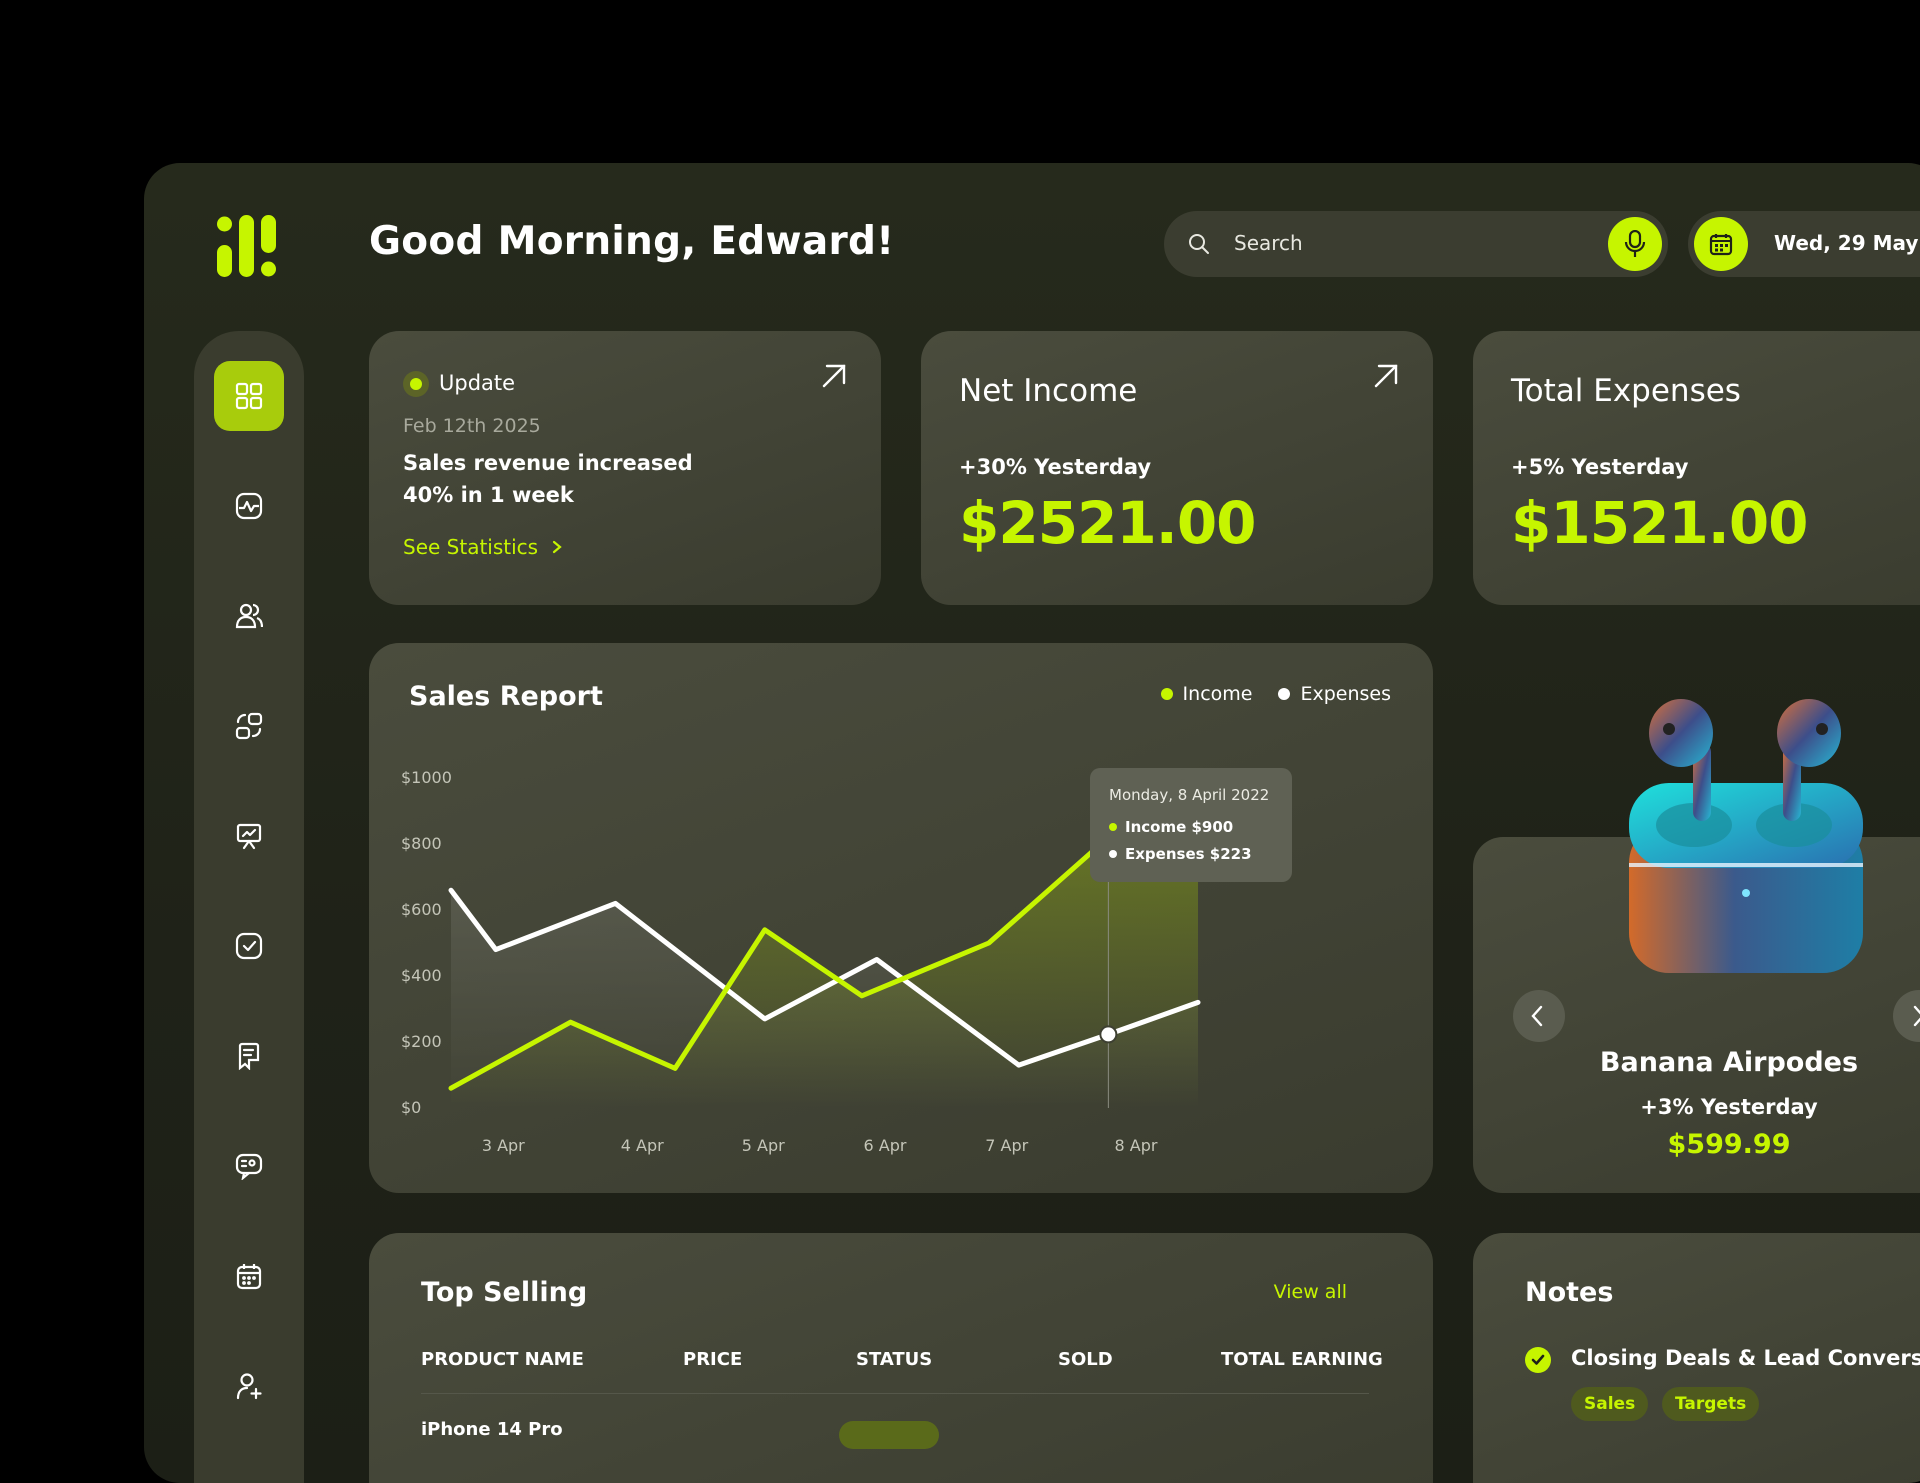 The image size is (1920, 1483). What do you see at coordinates (1302, 1359) in the screenshot?
I see `column-header-earning: TOTAL EARNING` at bounding box center [1302, 1359].